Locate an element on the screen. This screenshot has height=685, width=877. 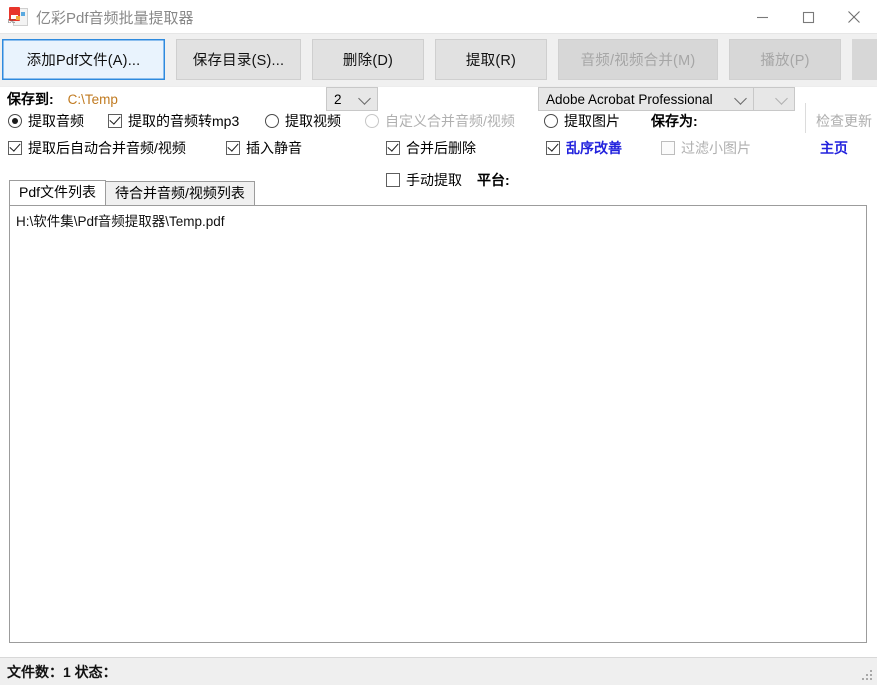
extract-video-radio is located at coordinates (272, 121).